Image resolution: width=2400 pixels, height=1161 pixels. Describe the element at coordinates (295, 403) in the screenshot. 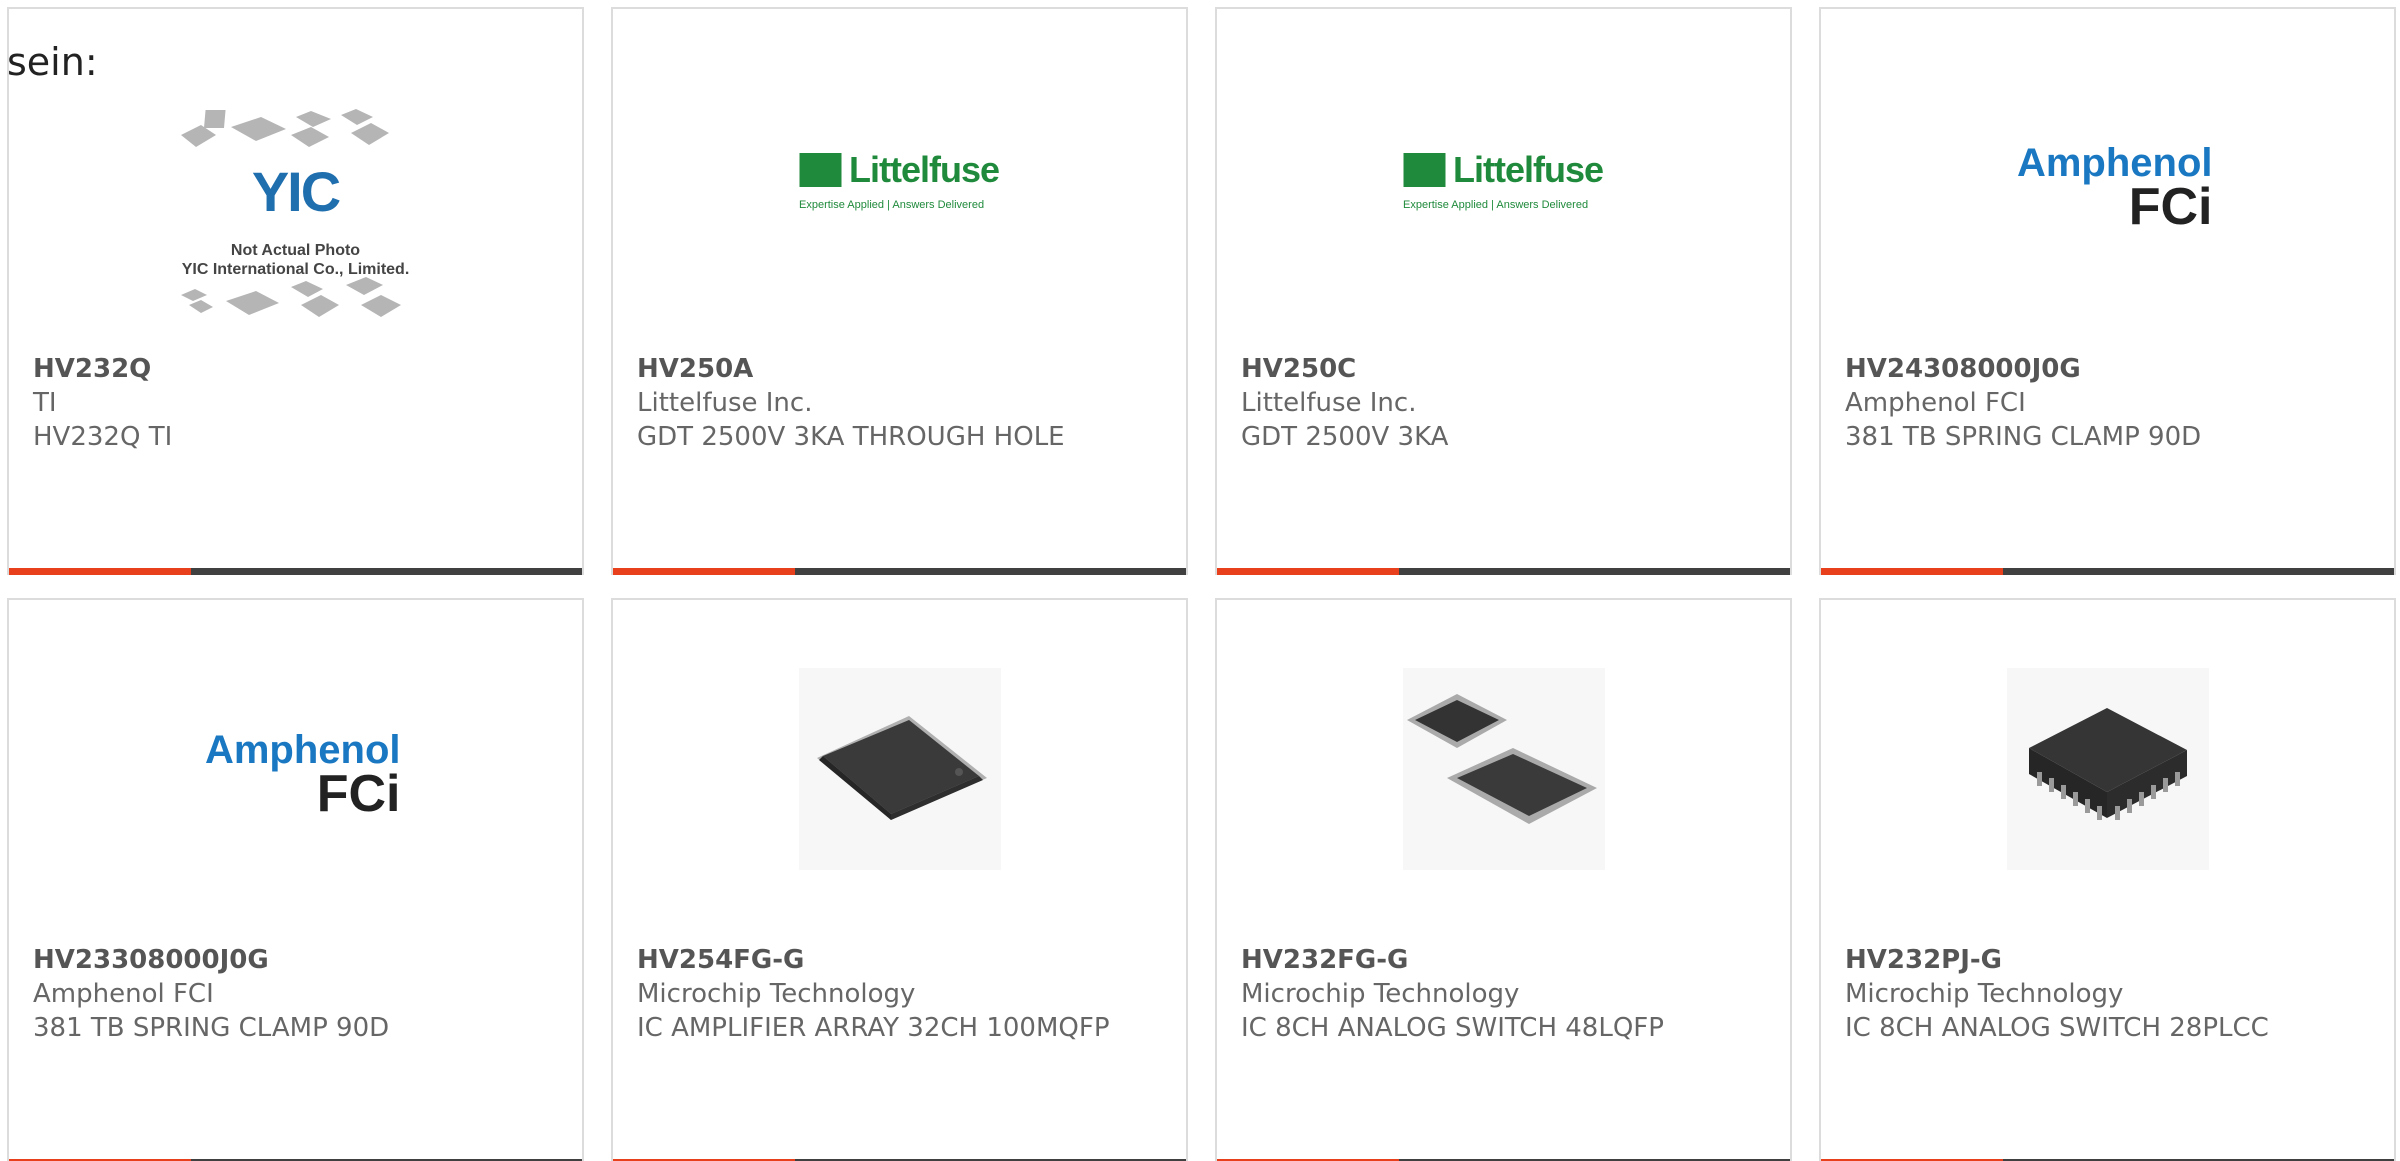

I see `product-info: HV232Q TI HV232Q TI` at that location.